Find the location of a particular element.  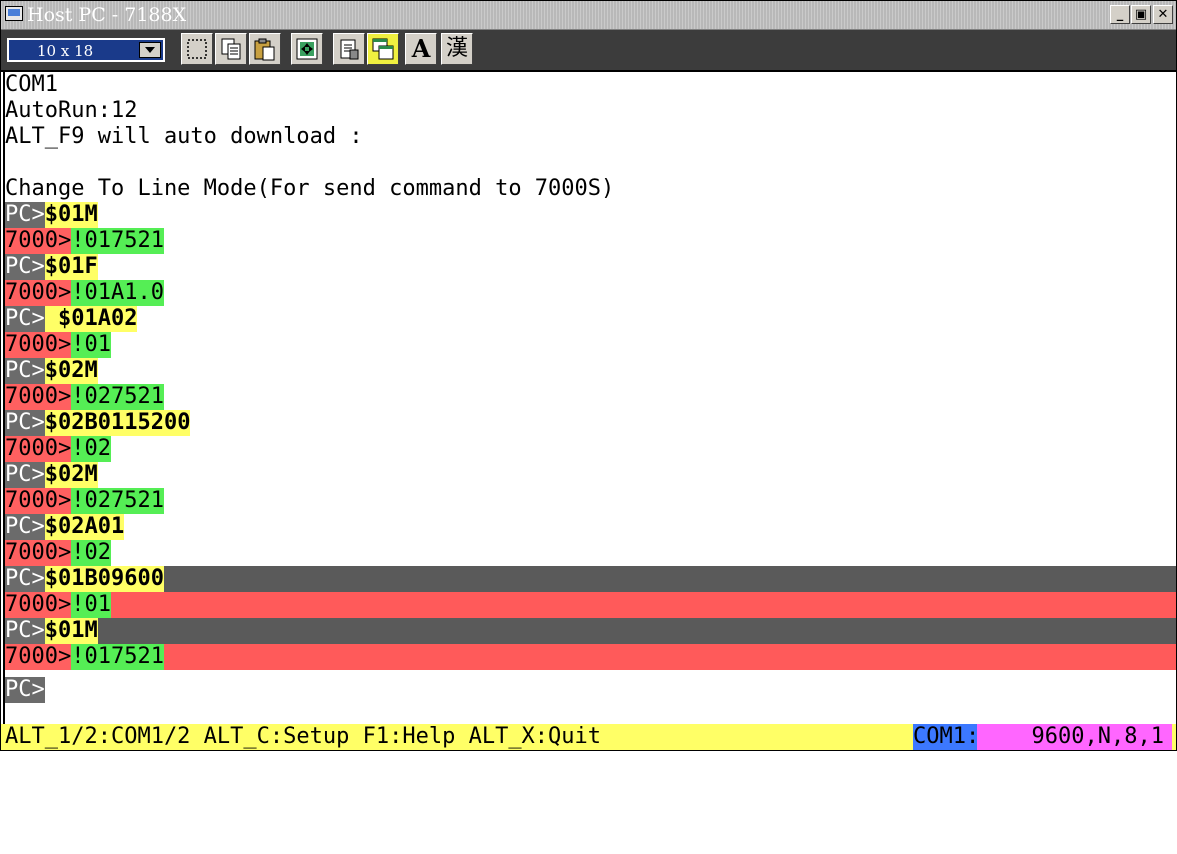

pc-command-row: PC>$02A01 is located at coordinates (590, 527).